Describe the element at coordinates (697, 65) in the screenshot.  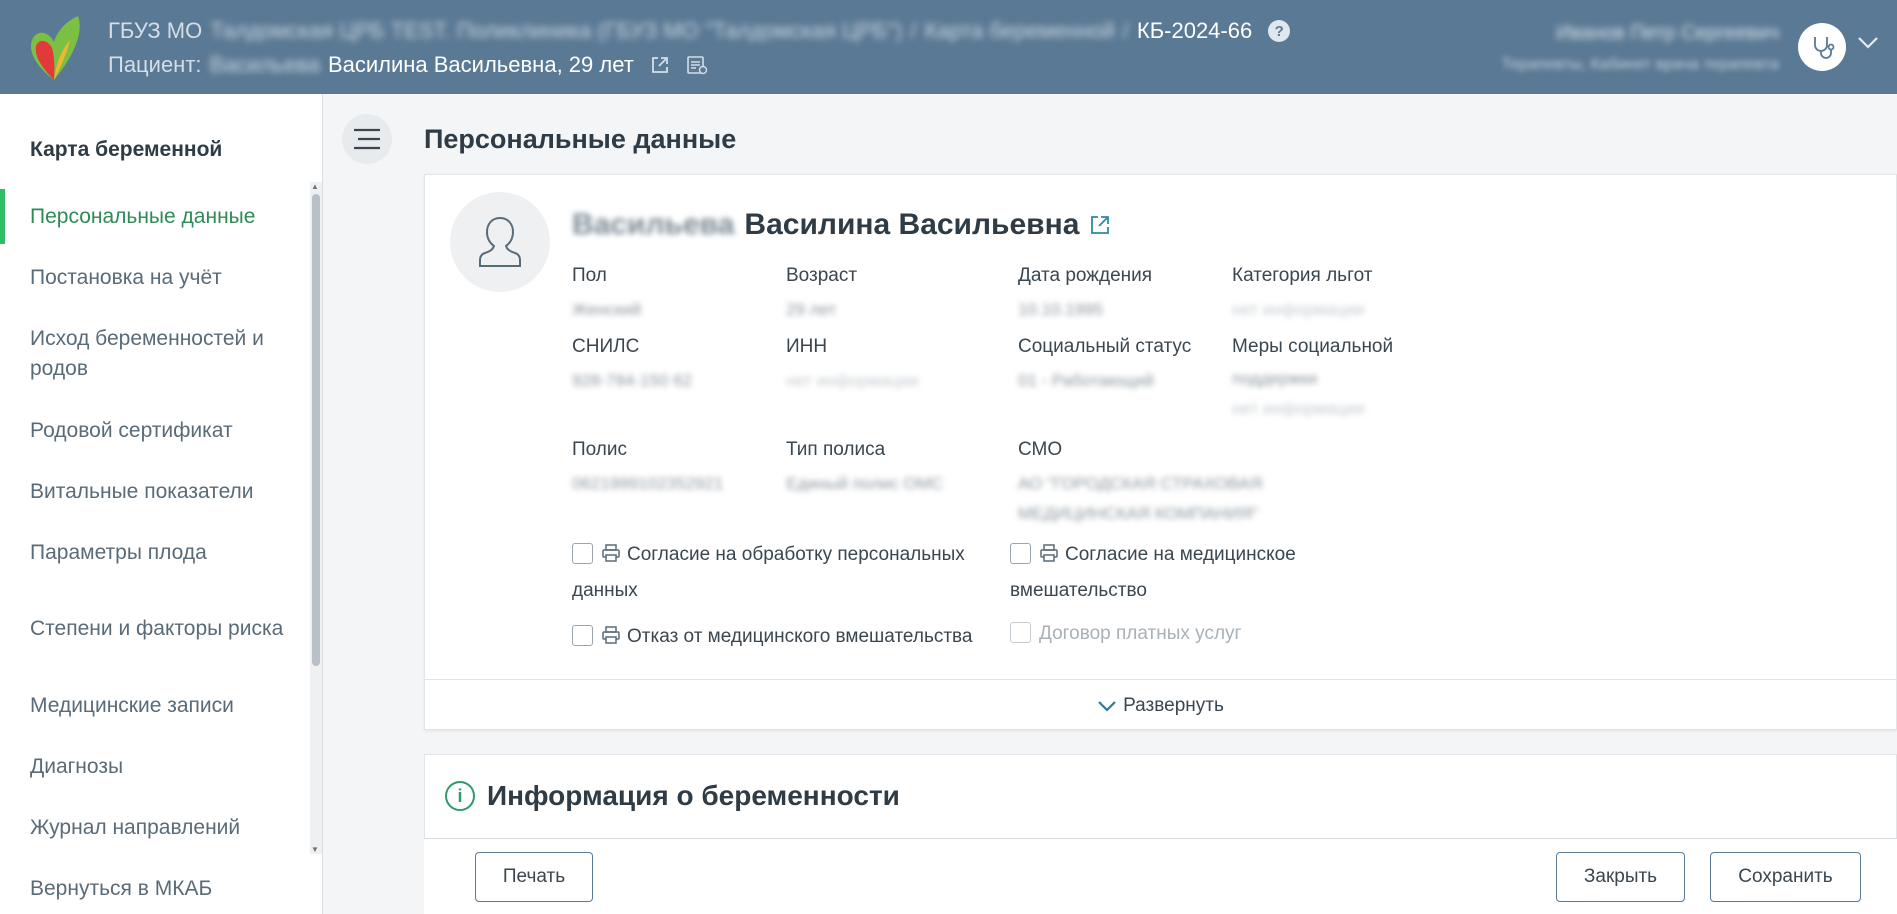
I see `medical-record-icon` at that location.